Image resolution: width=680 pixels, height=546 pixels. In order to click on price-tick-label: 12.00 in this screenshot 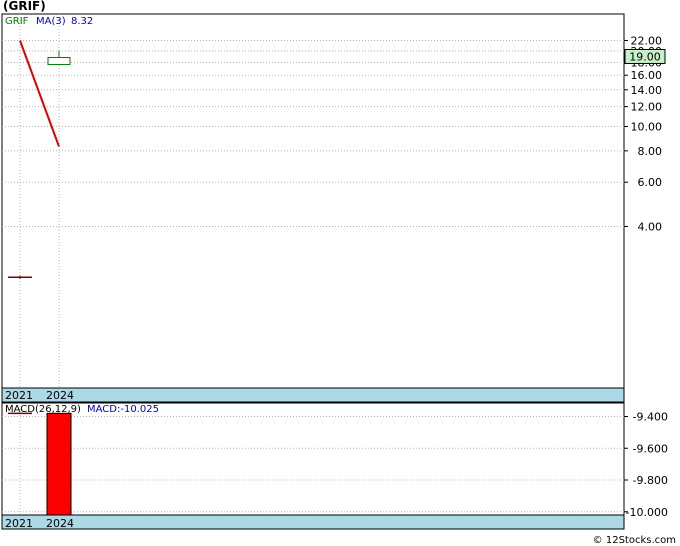, I will do `click(647, 107)`.